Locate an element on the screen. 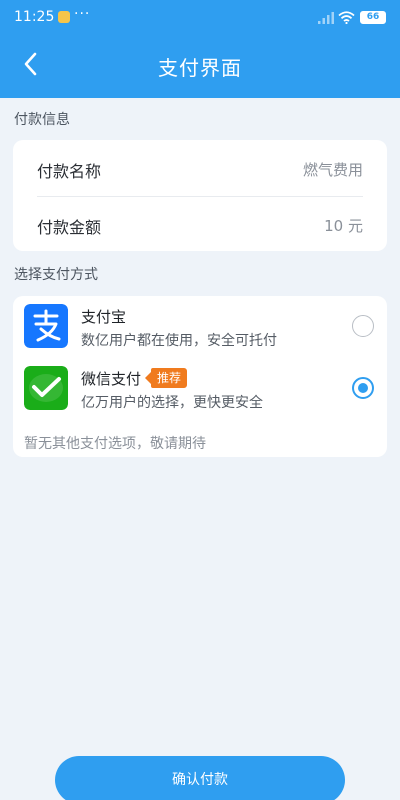 This screenshot has width=400, height=800. payment-name-label: 付款名称 is located at coordinates (69, 171).